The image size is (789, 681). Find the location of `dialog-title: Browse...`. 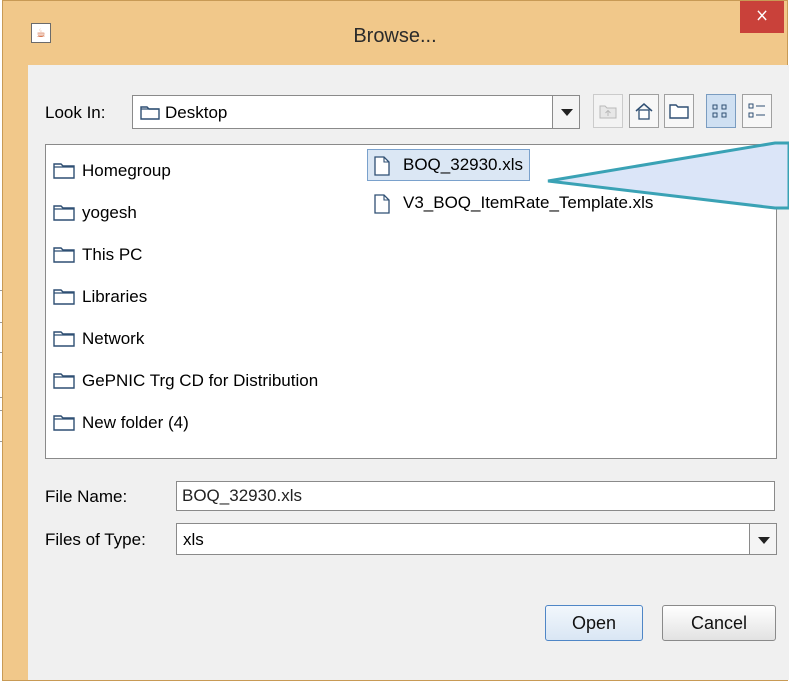

dialog-title: Browse... is located at coordinates (395, 36).